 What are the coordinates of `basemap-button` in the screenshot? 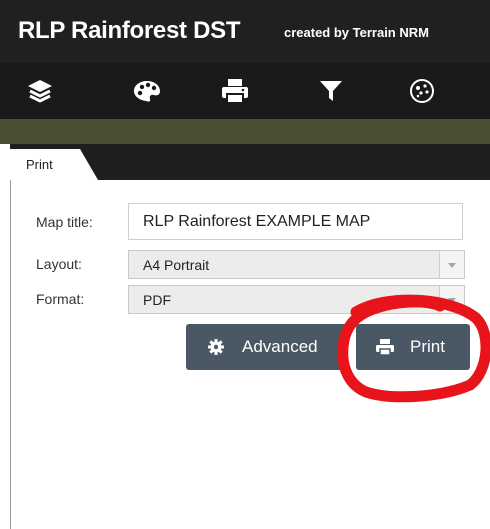 It's located at (422, 91).